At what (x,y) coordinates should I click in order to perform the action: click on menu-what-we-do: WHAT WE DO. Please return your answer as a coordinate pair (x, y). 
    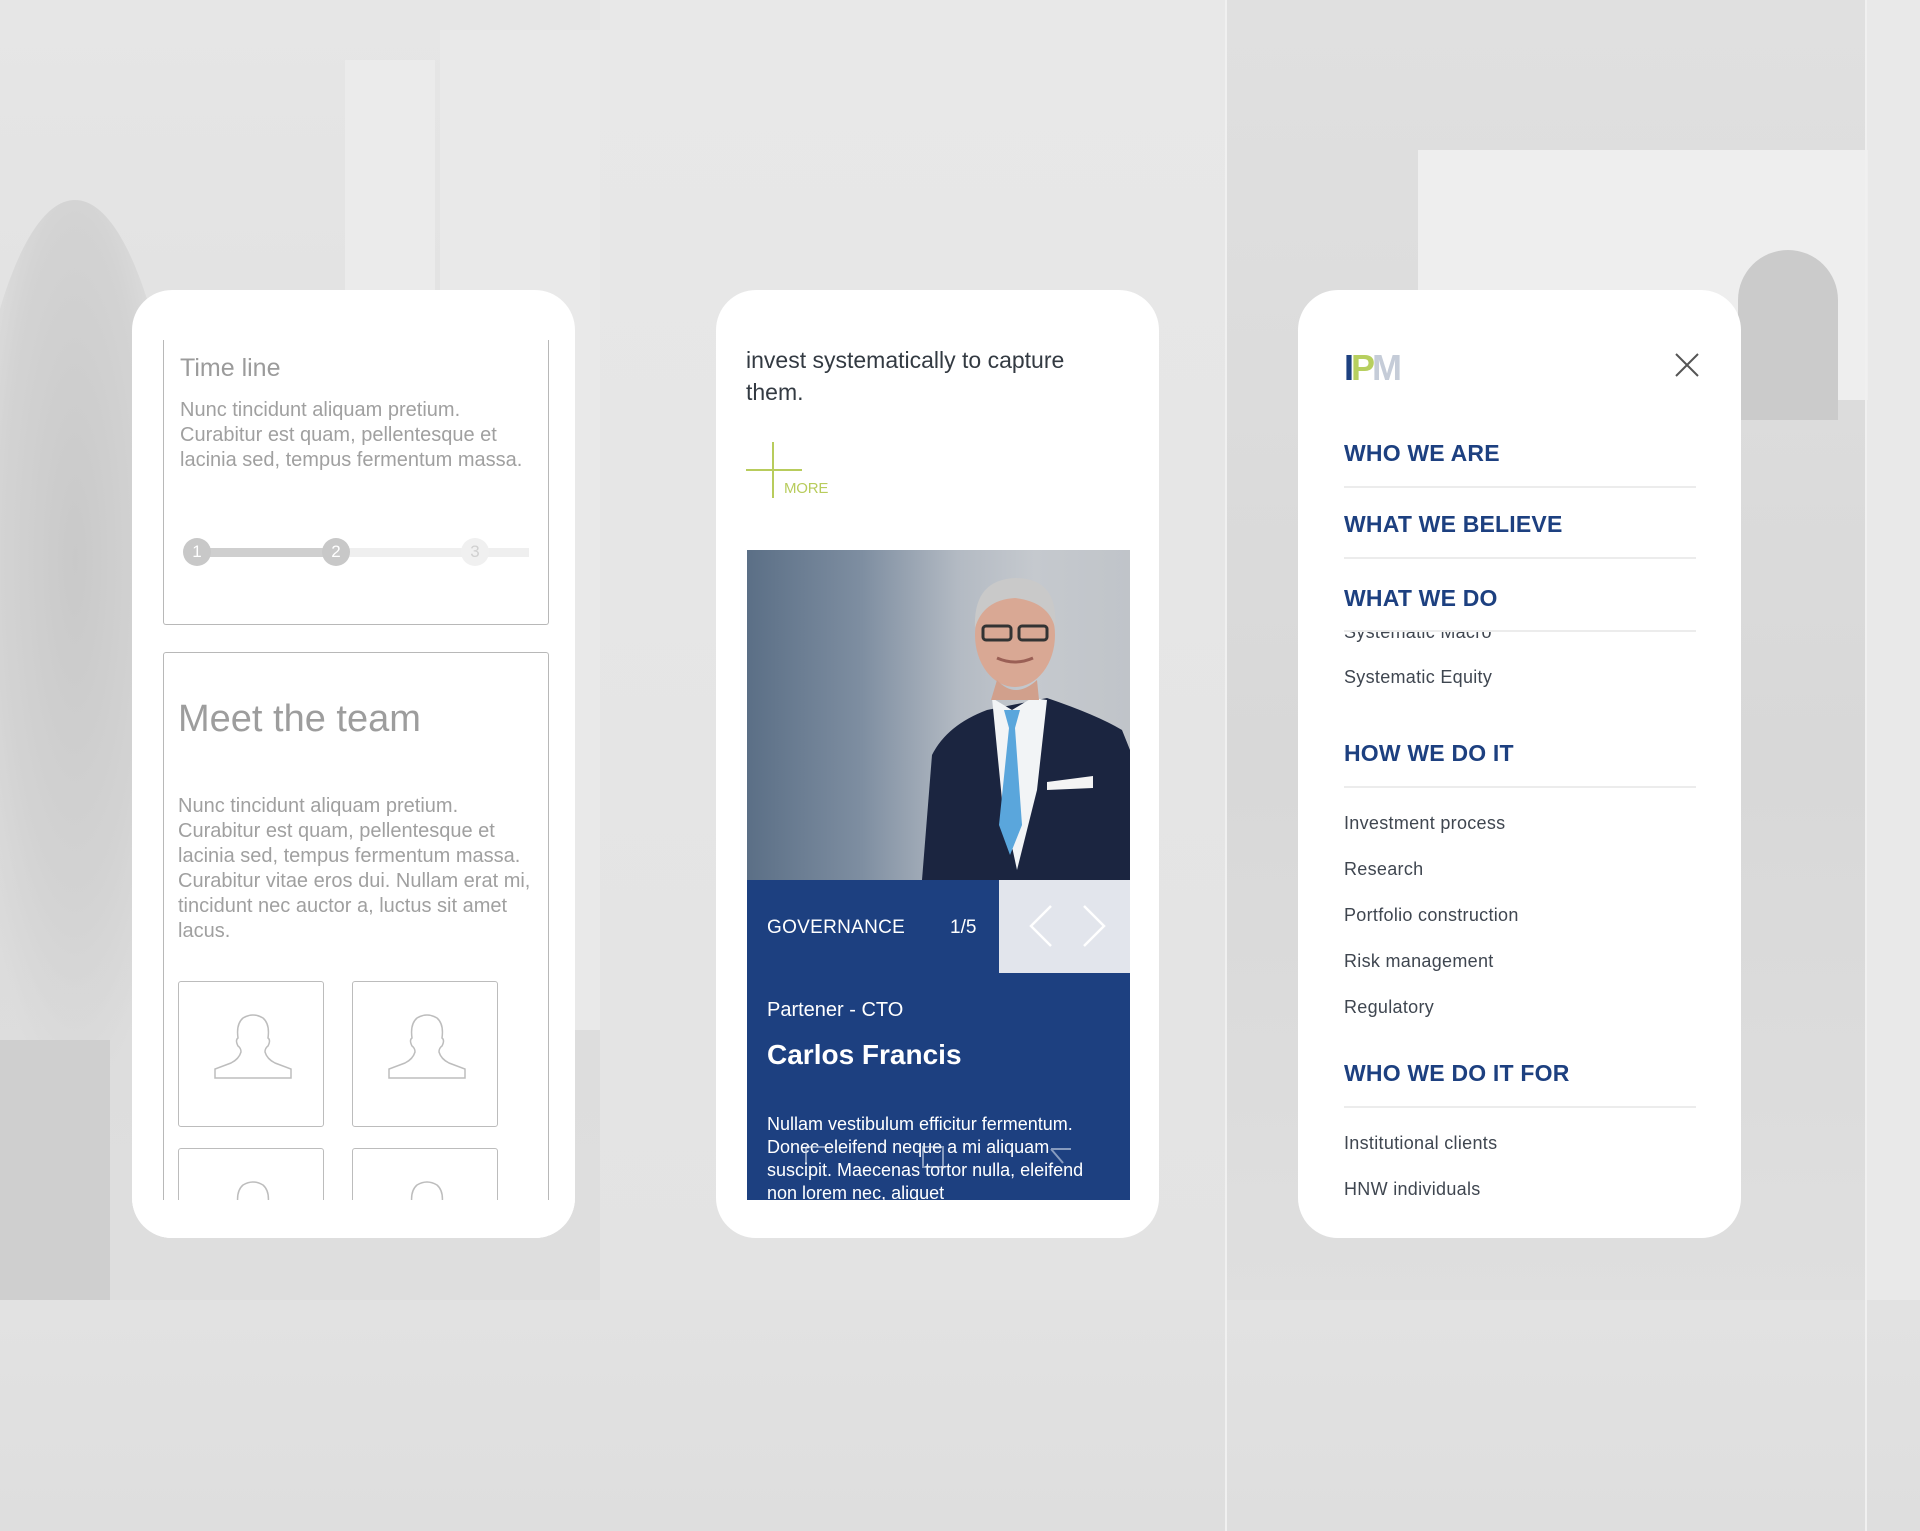
    Looking at the image, I should click on (1421, 598).